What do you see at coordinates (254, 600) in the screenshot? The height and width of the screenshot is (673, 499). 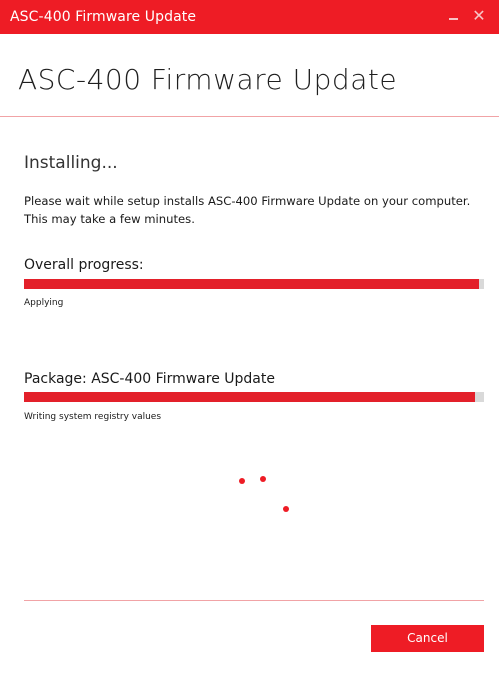 I see `footer-divider` at bounding box center [254, 600].